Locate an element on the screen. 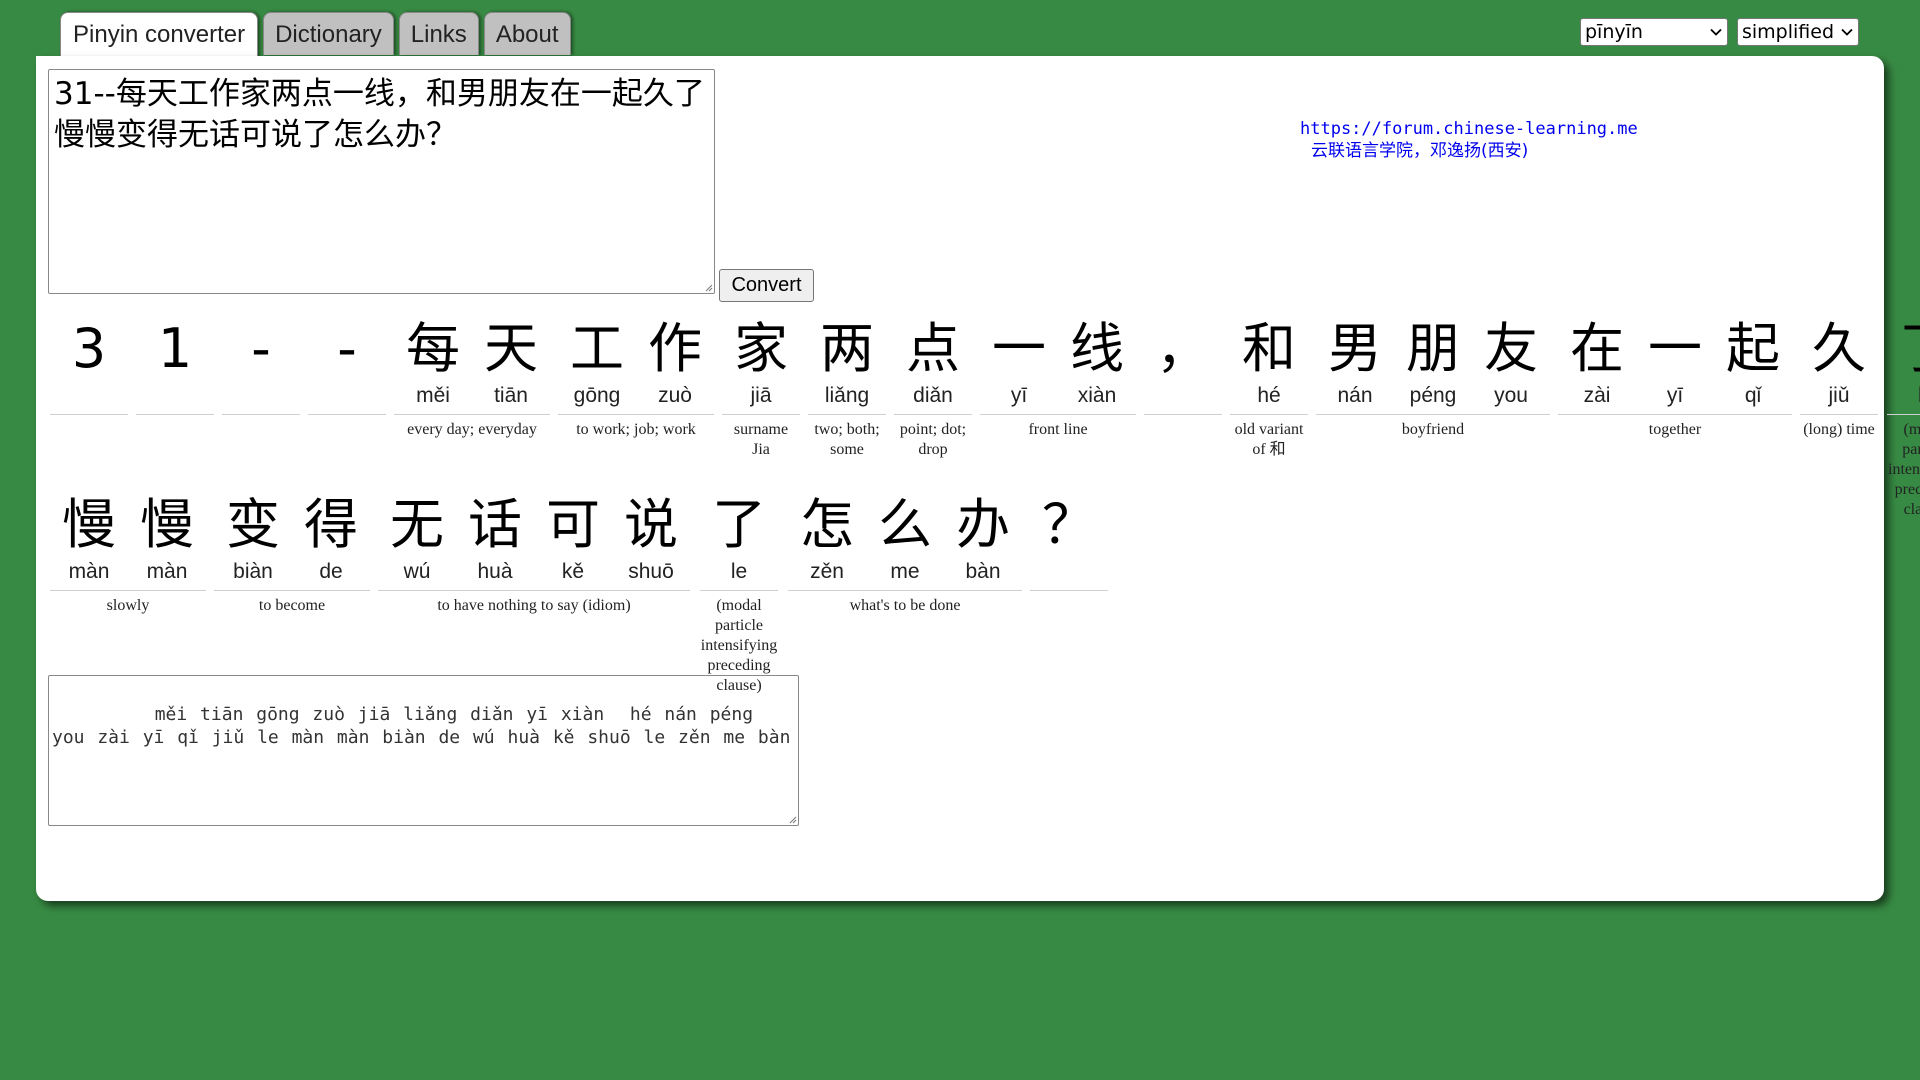  hanzi: 工 is located at coordinates (597, 348).